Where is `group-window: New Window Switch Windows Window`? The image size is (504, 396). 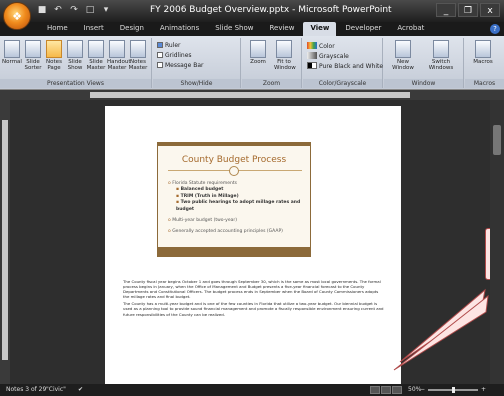
group-window: New Window Switch Windows Window is located at coordinates (424, 63).